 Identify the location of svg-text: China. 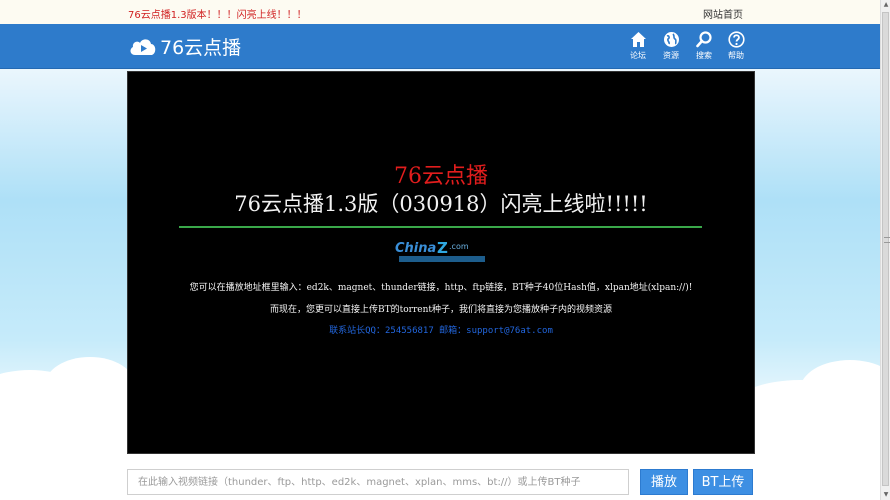
(415, 248).